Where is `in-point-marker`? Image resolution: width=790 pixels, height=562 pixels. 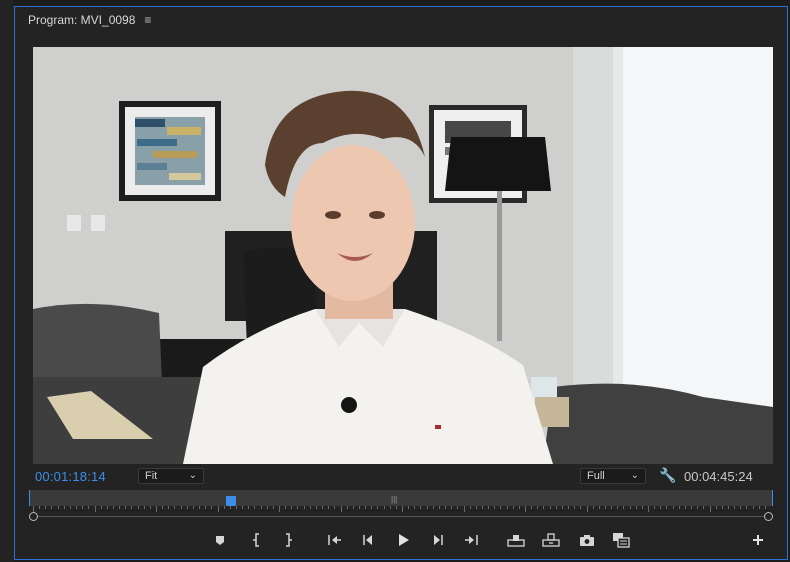
in-point-marker is located at coordinates (29, 498).